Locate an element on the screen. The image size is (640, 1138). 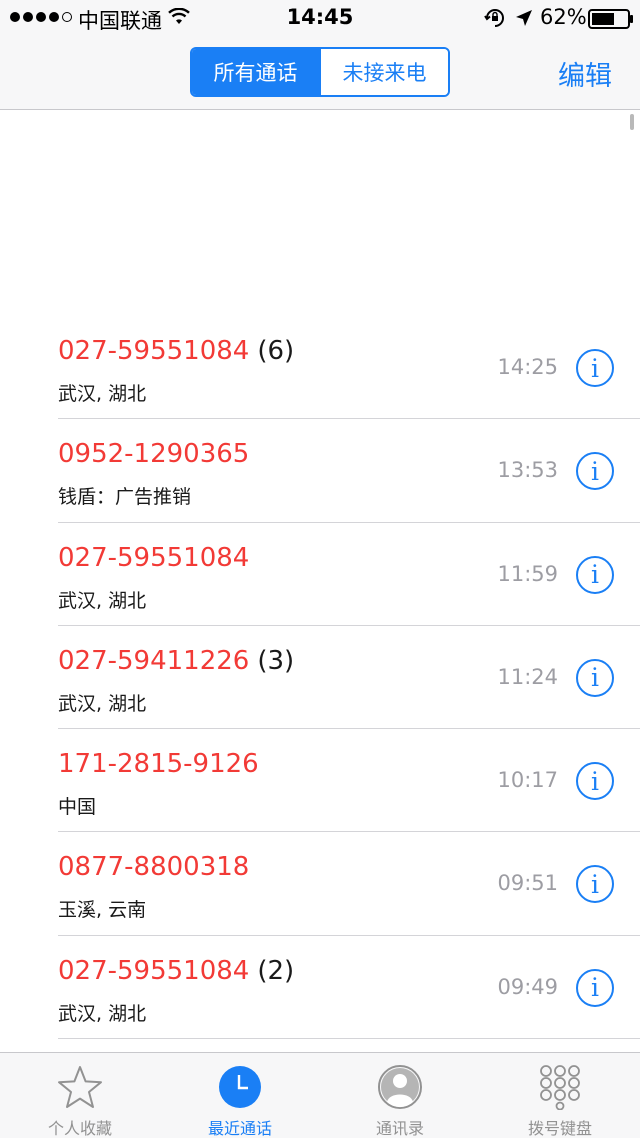
call-time: 09:51 is located at coordinates (527, 883).